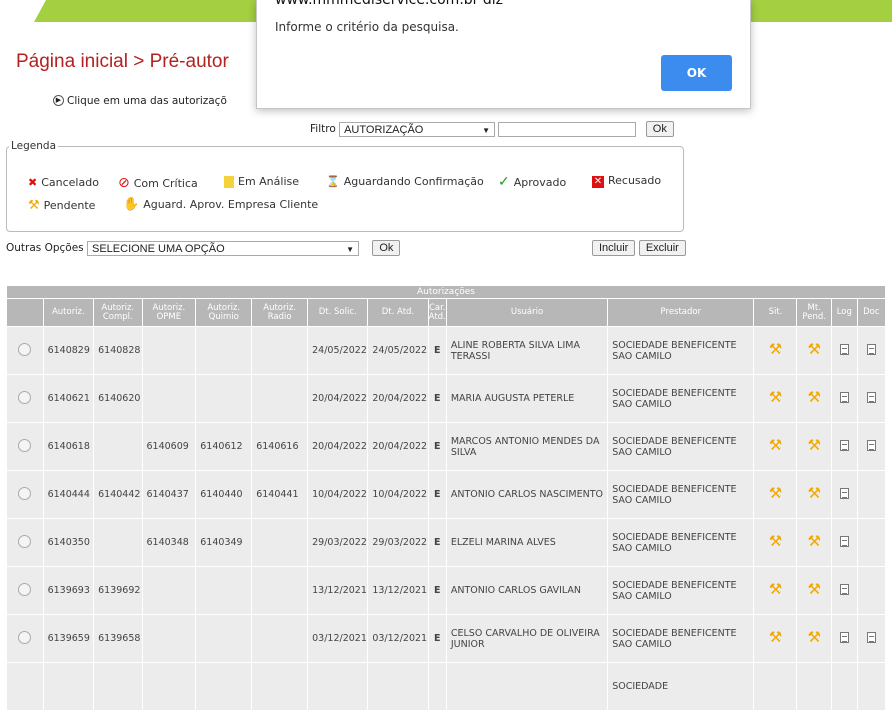  Describe the element at coordinates (446, 686) in the screenshot. I see `table-row: SOCIEDADE` at that location.